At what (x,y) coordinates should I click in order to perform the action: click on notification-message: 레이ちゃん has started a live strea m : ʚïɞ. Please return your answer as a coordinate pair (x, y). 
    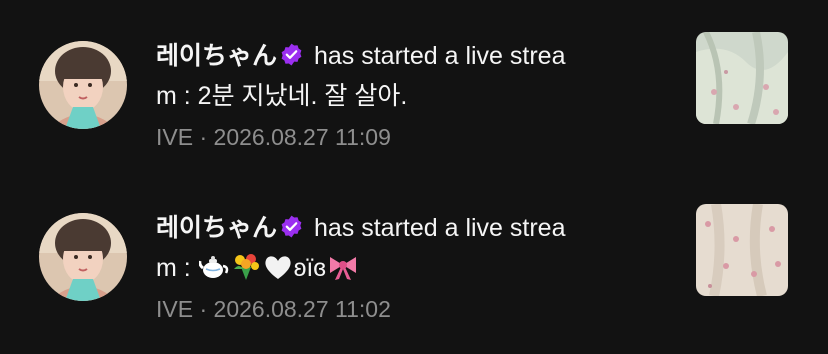
    Looking at the image, I should click on (406, 248).